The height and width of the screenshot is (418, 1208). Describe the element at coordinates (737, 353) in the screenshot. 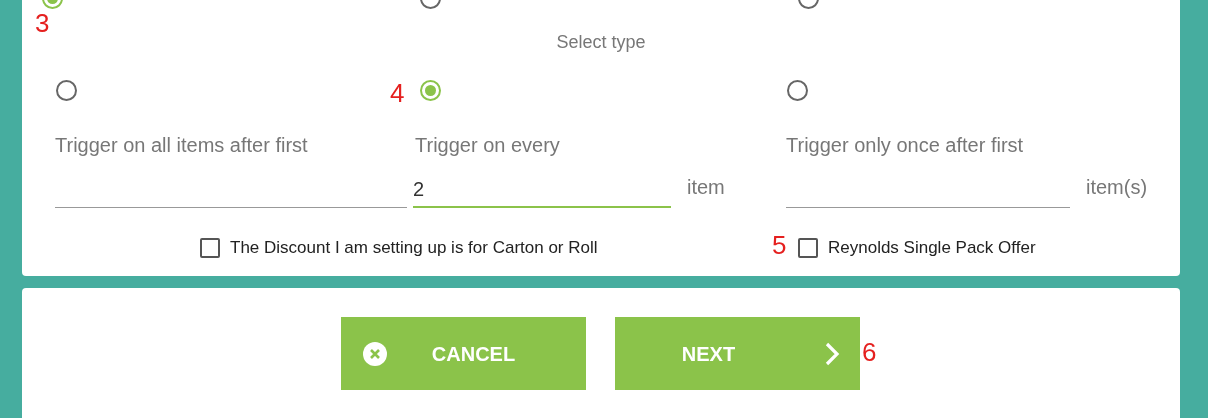

I see `next-button: NEXT` at that location.